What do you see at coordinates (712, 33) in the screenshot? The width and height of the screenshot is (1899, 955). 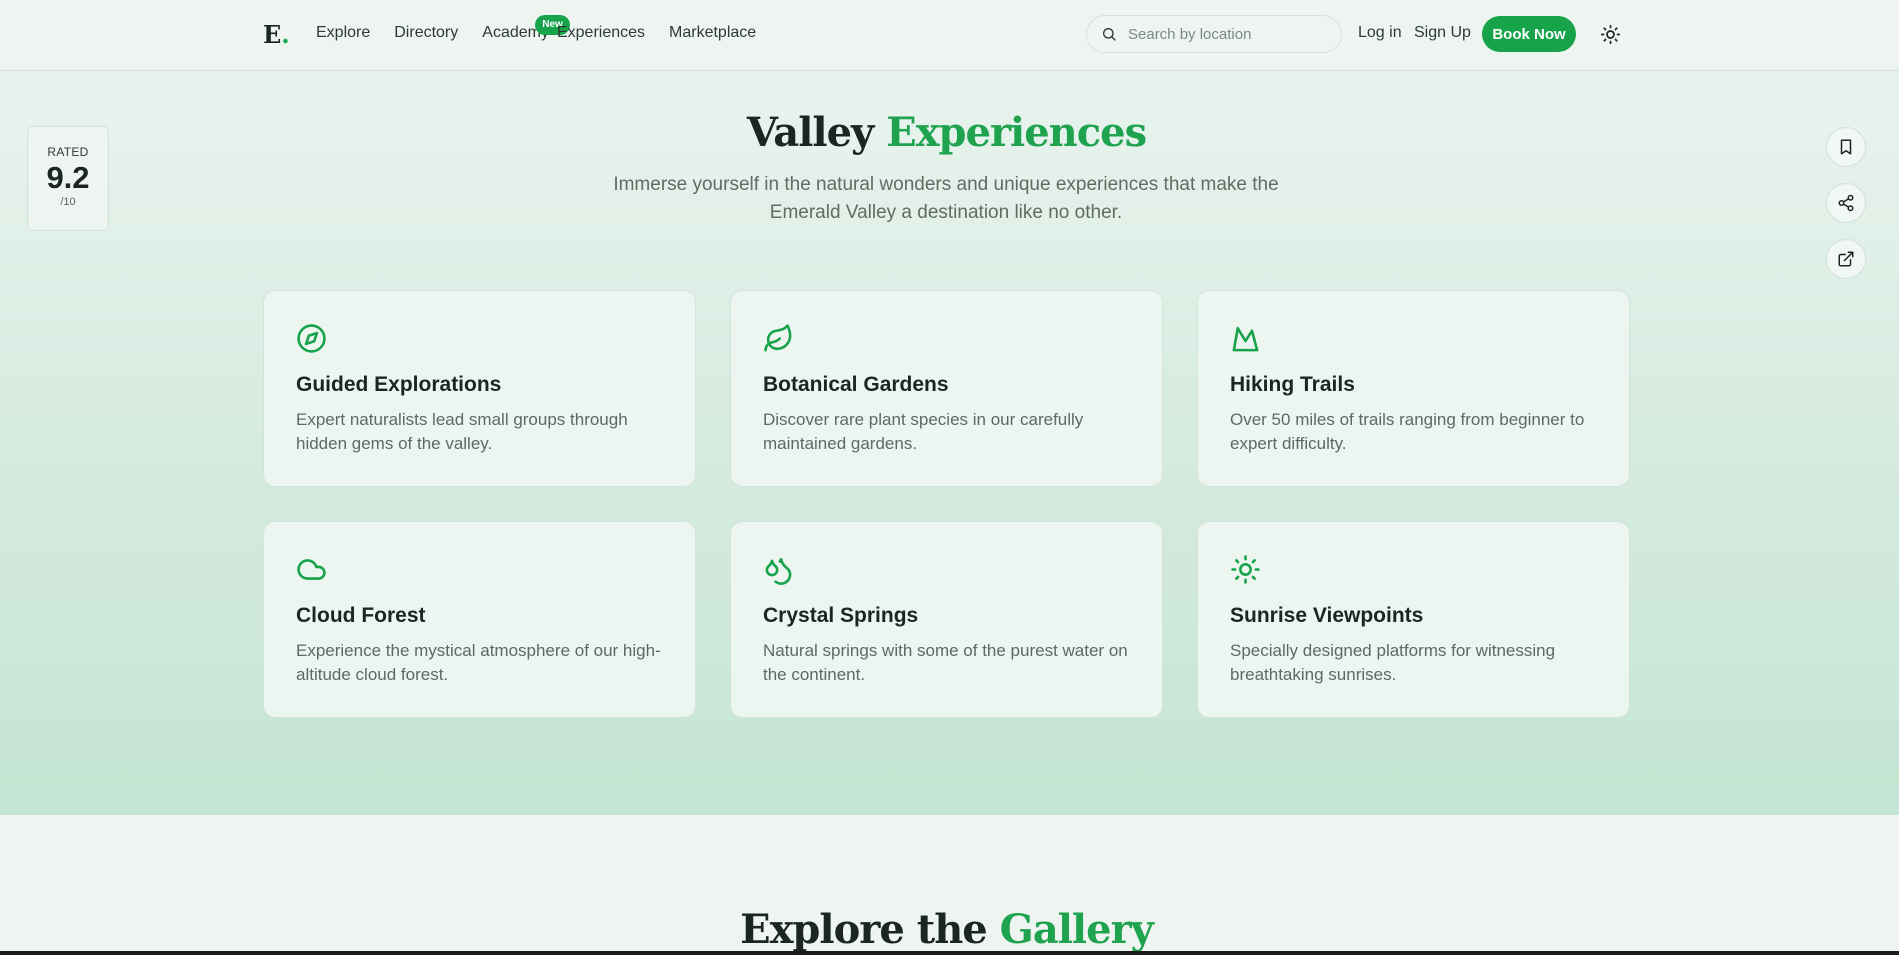 I see `nav-link-marketplace: Marketplace` at bounding box center [712, 33].